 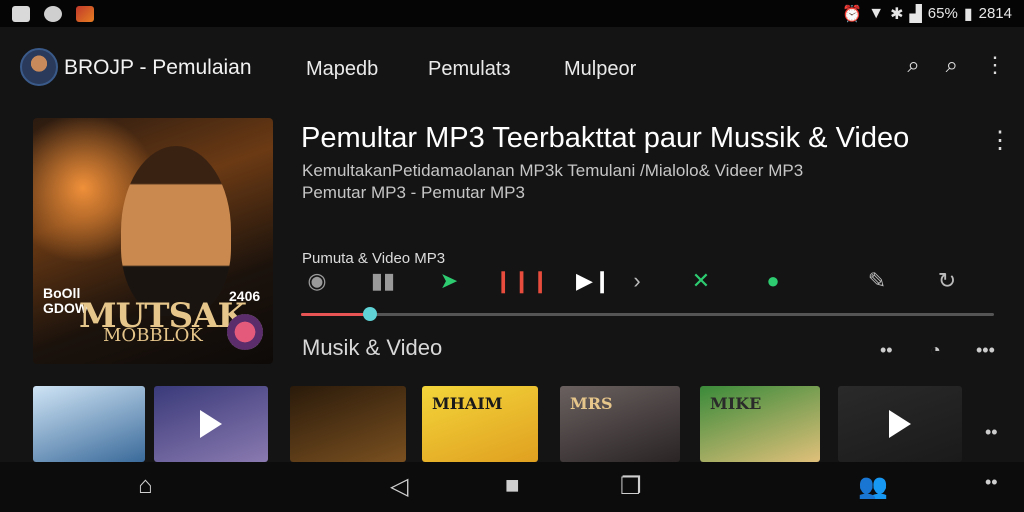 What do you see at coordinates (877, 281) in the screenshot?
I see `mic-icon: ✎` at bounding box center [877, 281].